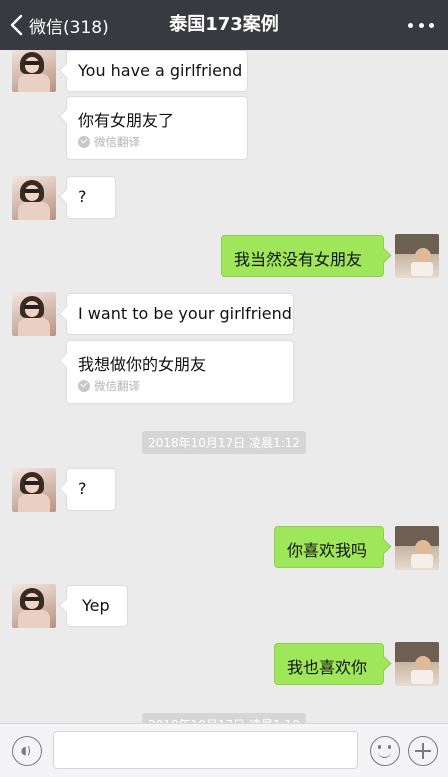  I want to click on more-dots-icon, so click(410, 25).